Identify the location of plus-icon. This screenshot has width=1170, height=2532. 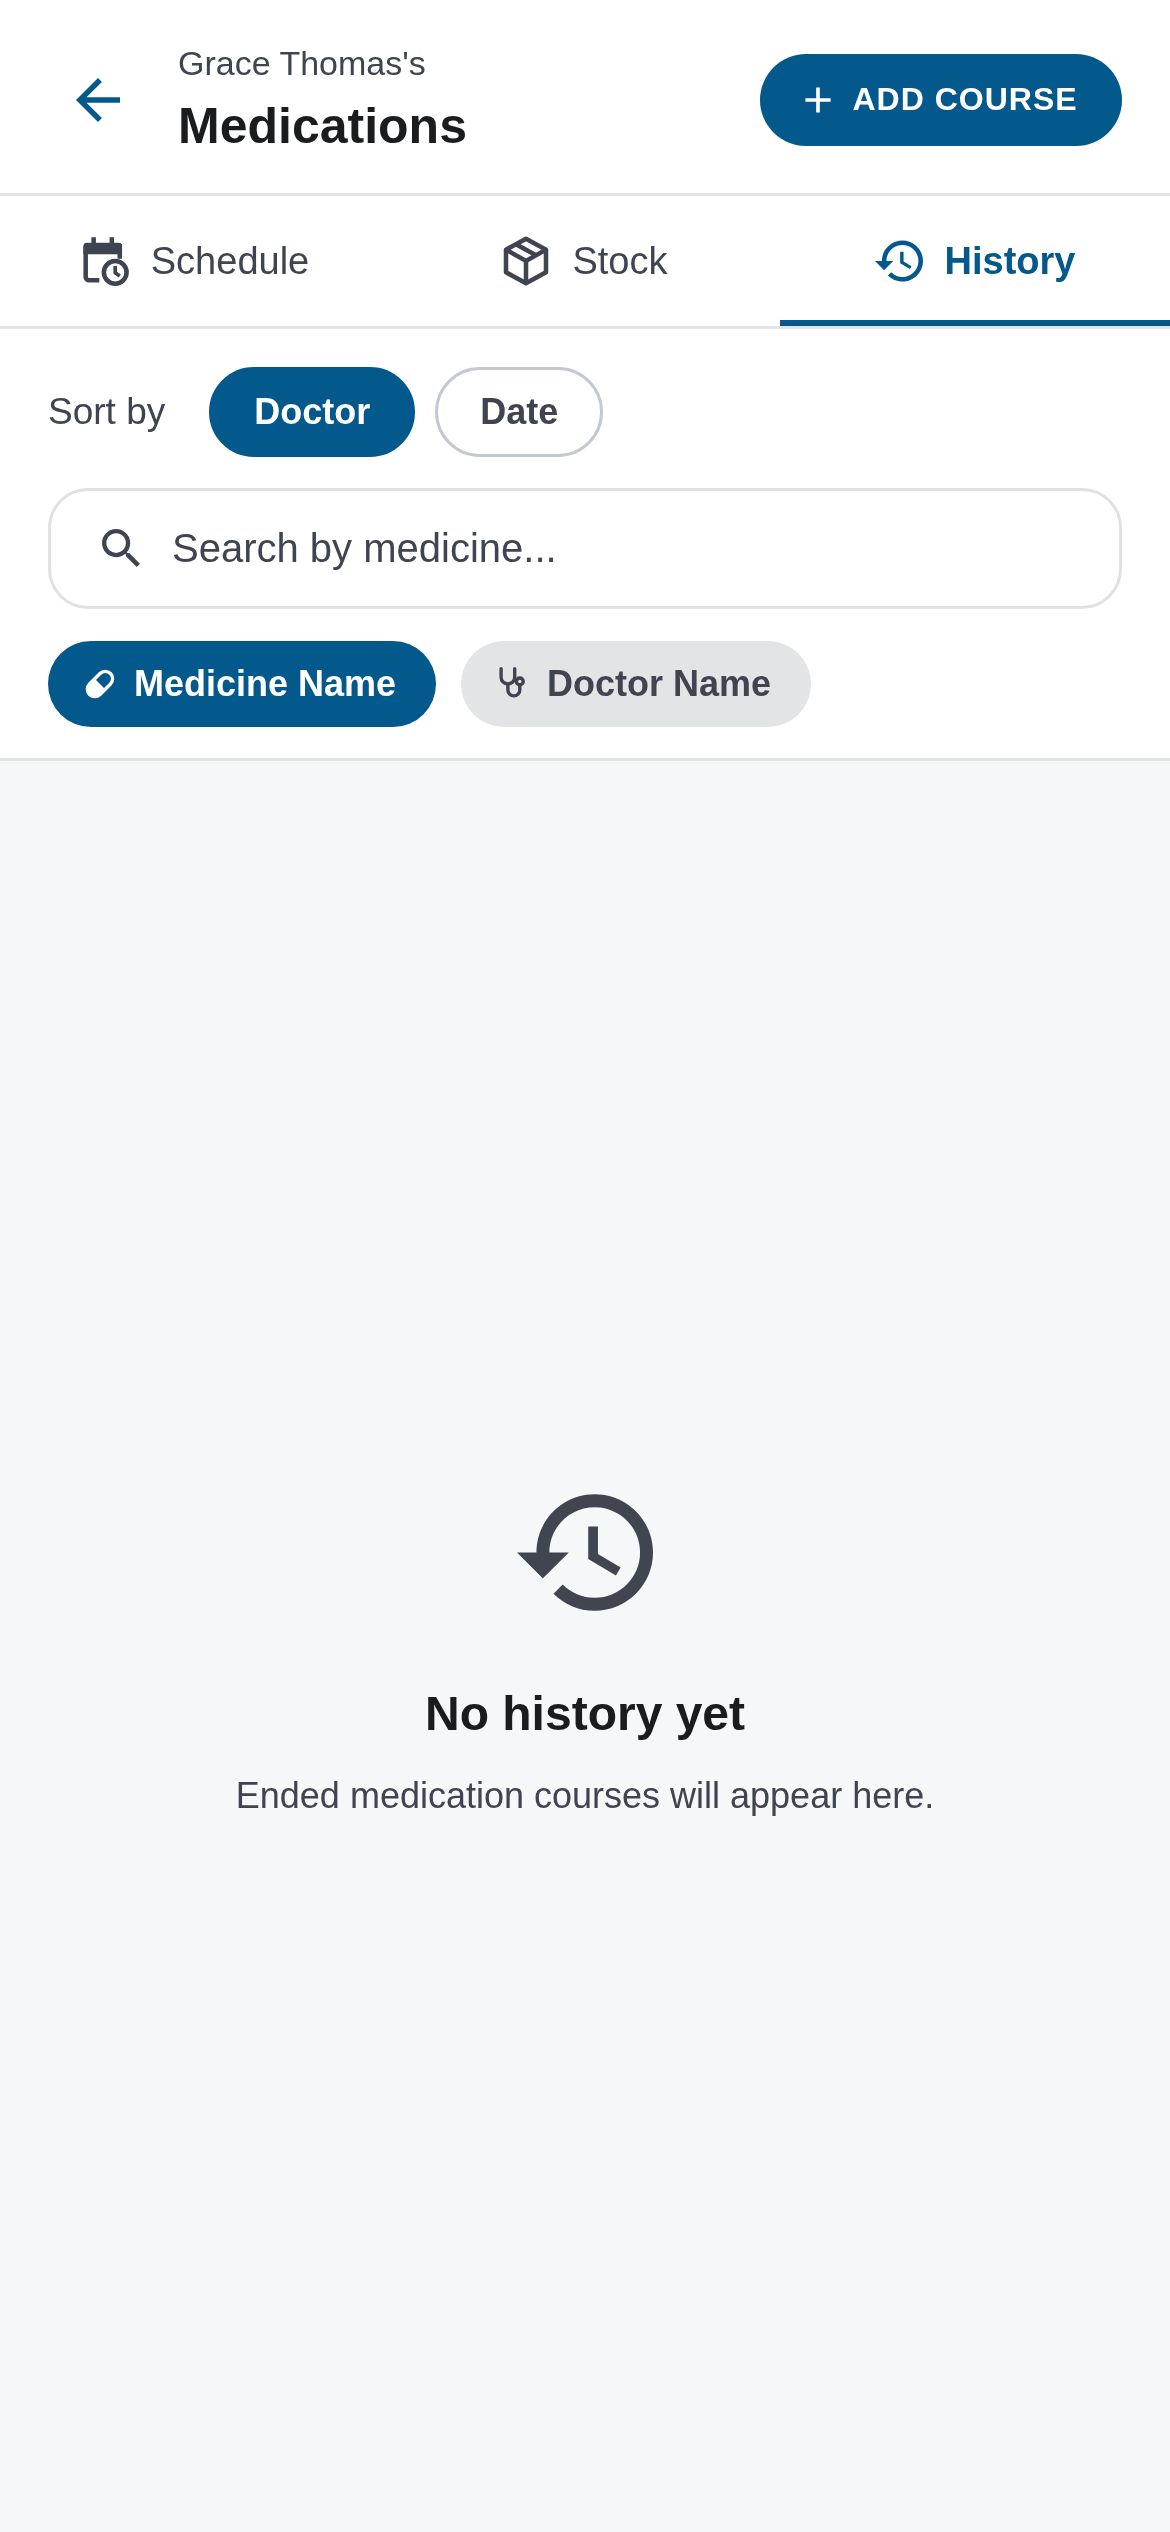
(818, 99).